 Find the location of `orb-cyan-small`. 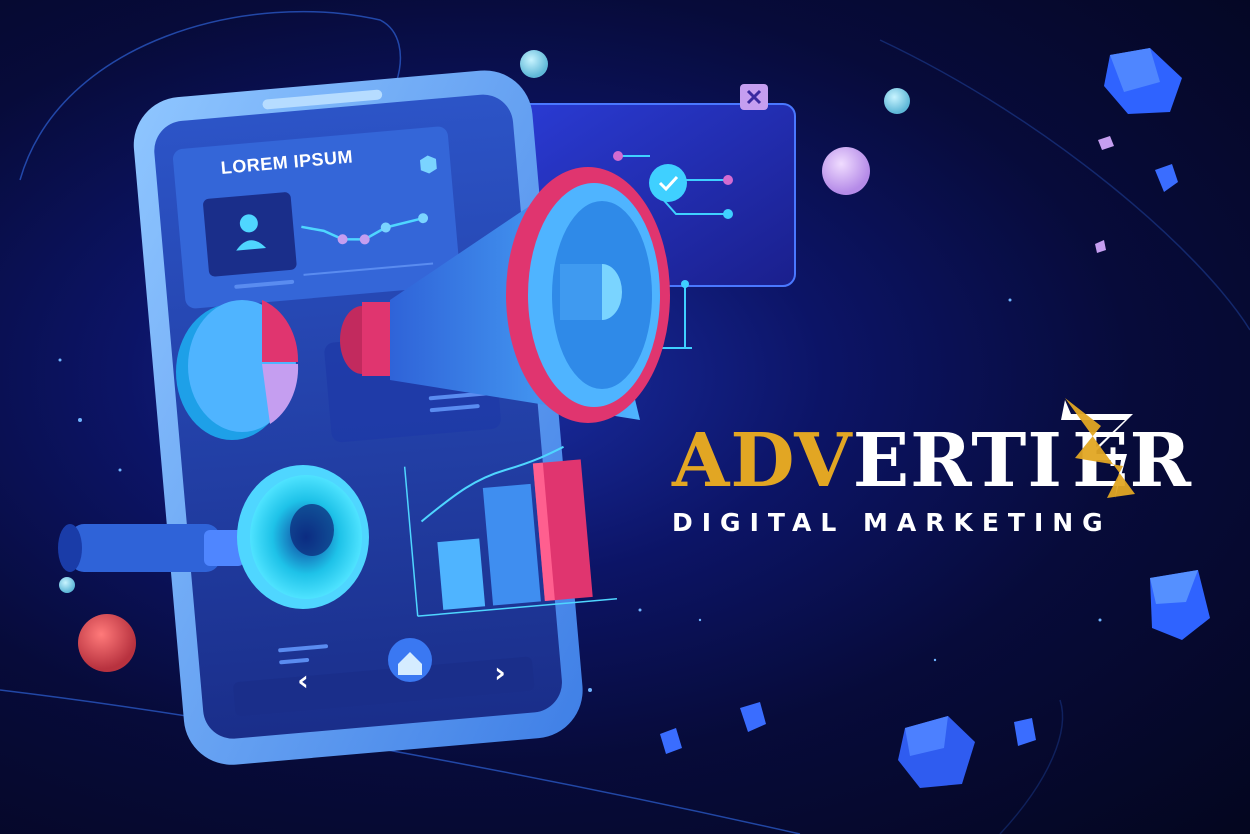

orb-cyan-small is located at coordinates (897, 101).